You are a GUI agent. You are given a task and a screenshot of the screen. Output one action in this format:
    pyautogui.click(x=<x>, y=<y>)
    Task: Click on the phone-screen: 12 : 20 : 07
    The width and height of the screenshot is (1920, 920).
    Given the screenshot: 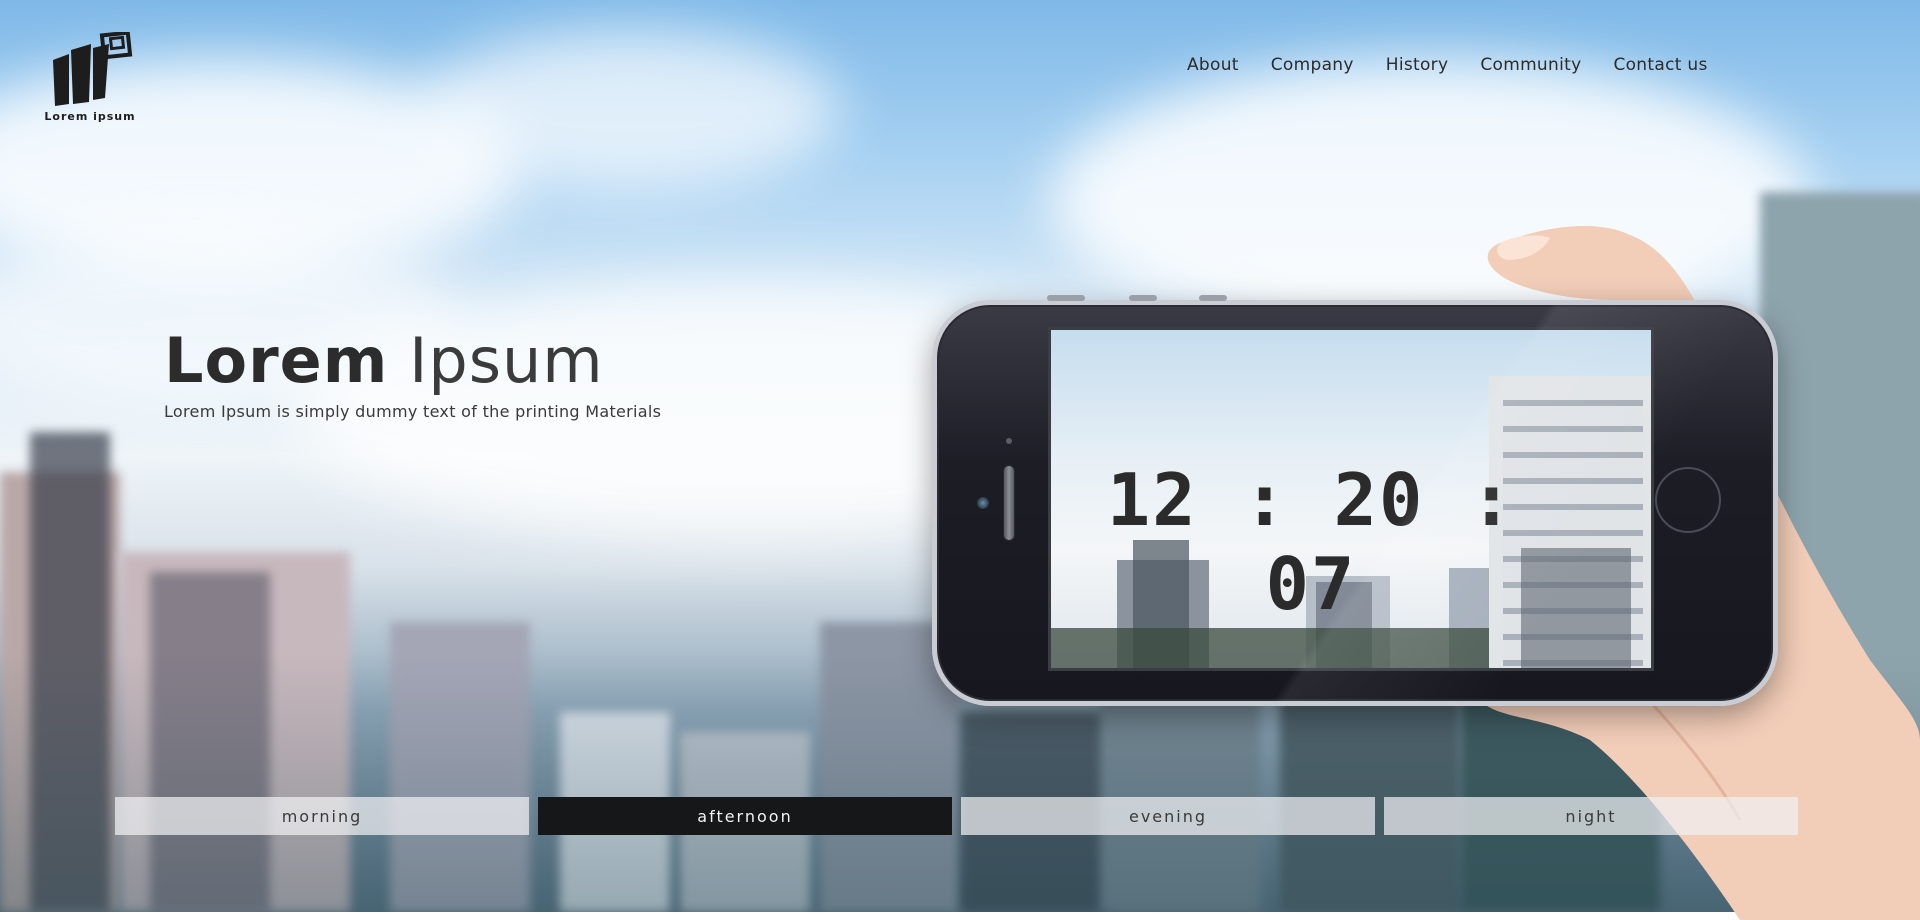 What is the action you would take?
    pyautogui.click(x=1351, y=499)
    